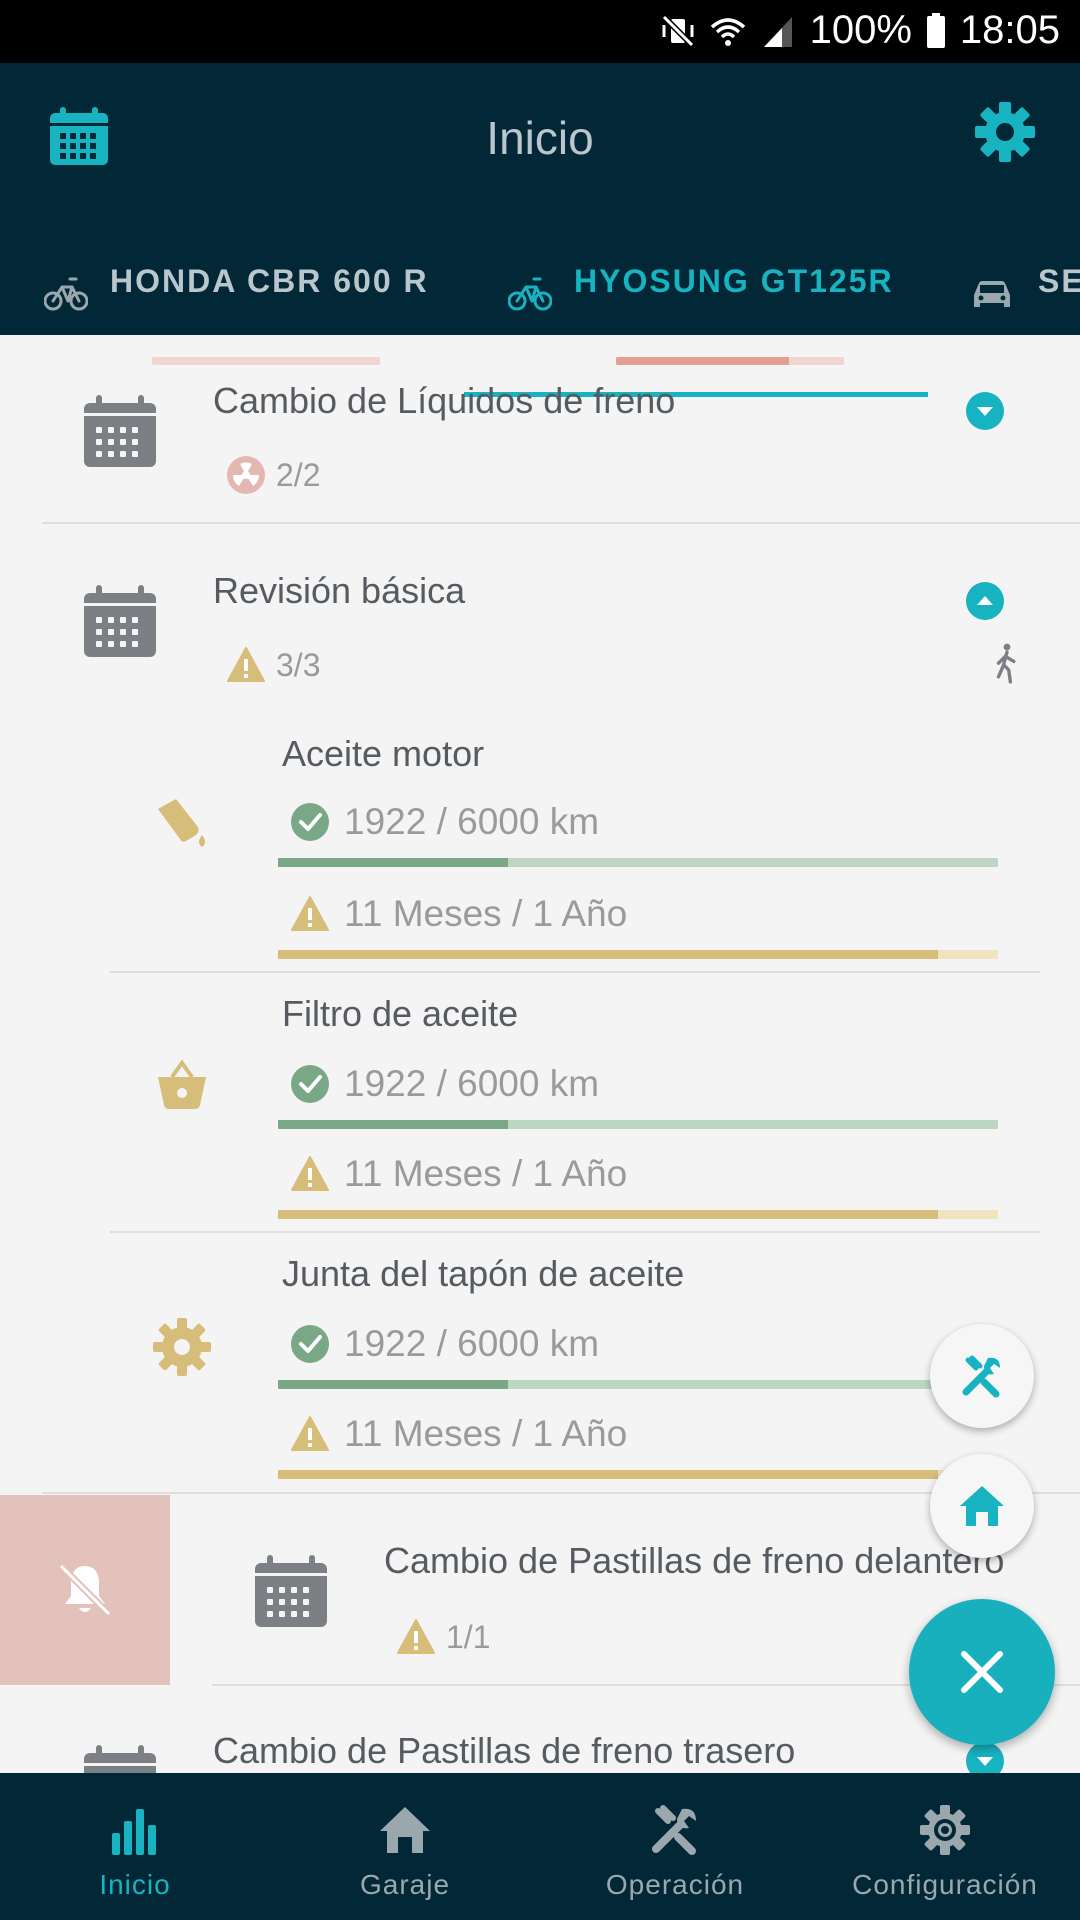 This screenshot has width=1080, height=1920. What do you see at coordinates (1005, 132) in the screenshot?
I see `settings-gear-icon` at bounding box center [1005, 132].